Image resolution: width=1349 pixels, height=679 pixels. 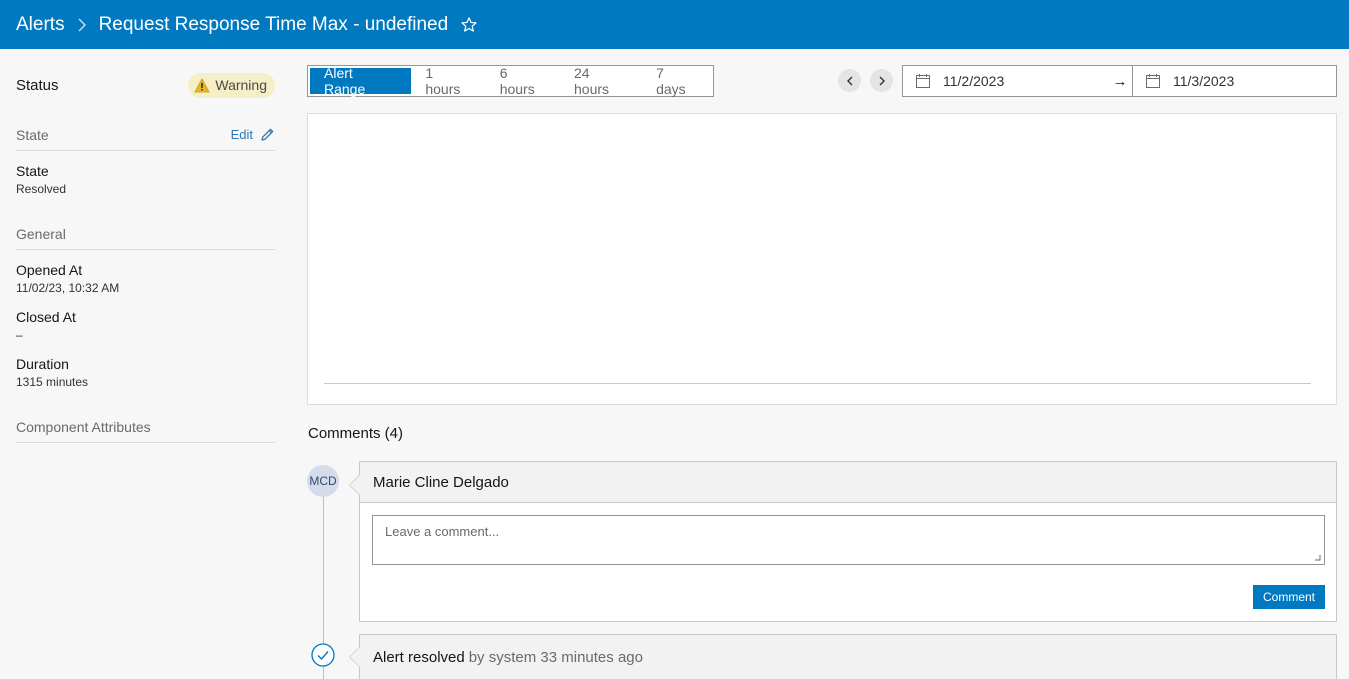 I want to click on comment-submit-button: Comment, so click(x=1289, y=597).